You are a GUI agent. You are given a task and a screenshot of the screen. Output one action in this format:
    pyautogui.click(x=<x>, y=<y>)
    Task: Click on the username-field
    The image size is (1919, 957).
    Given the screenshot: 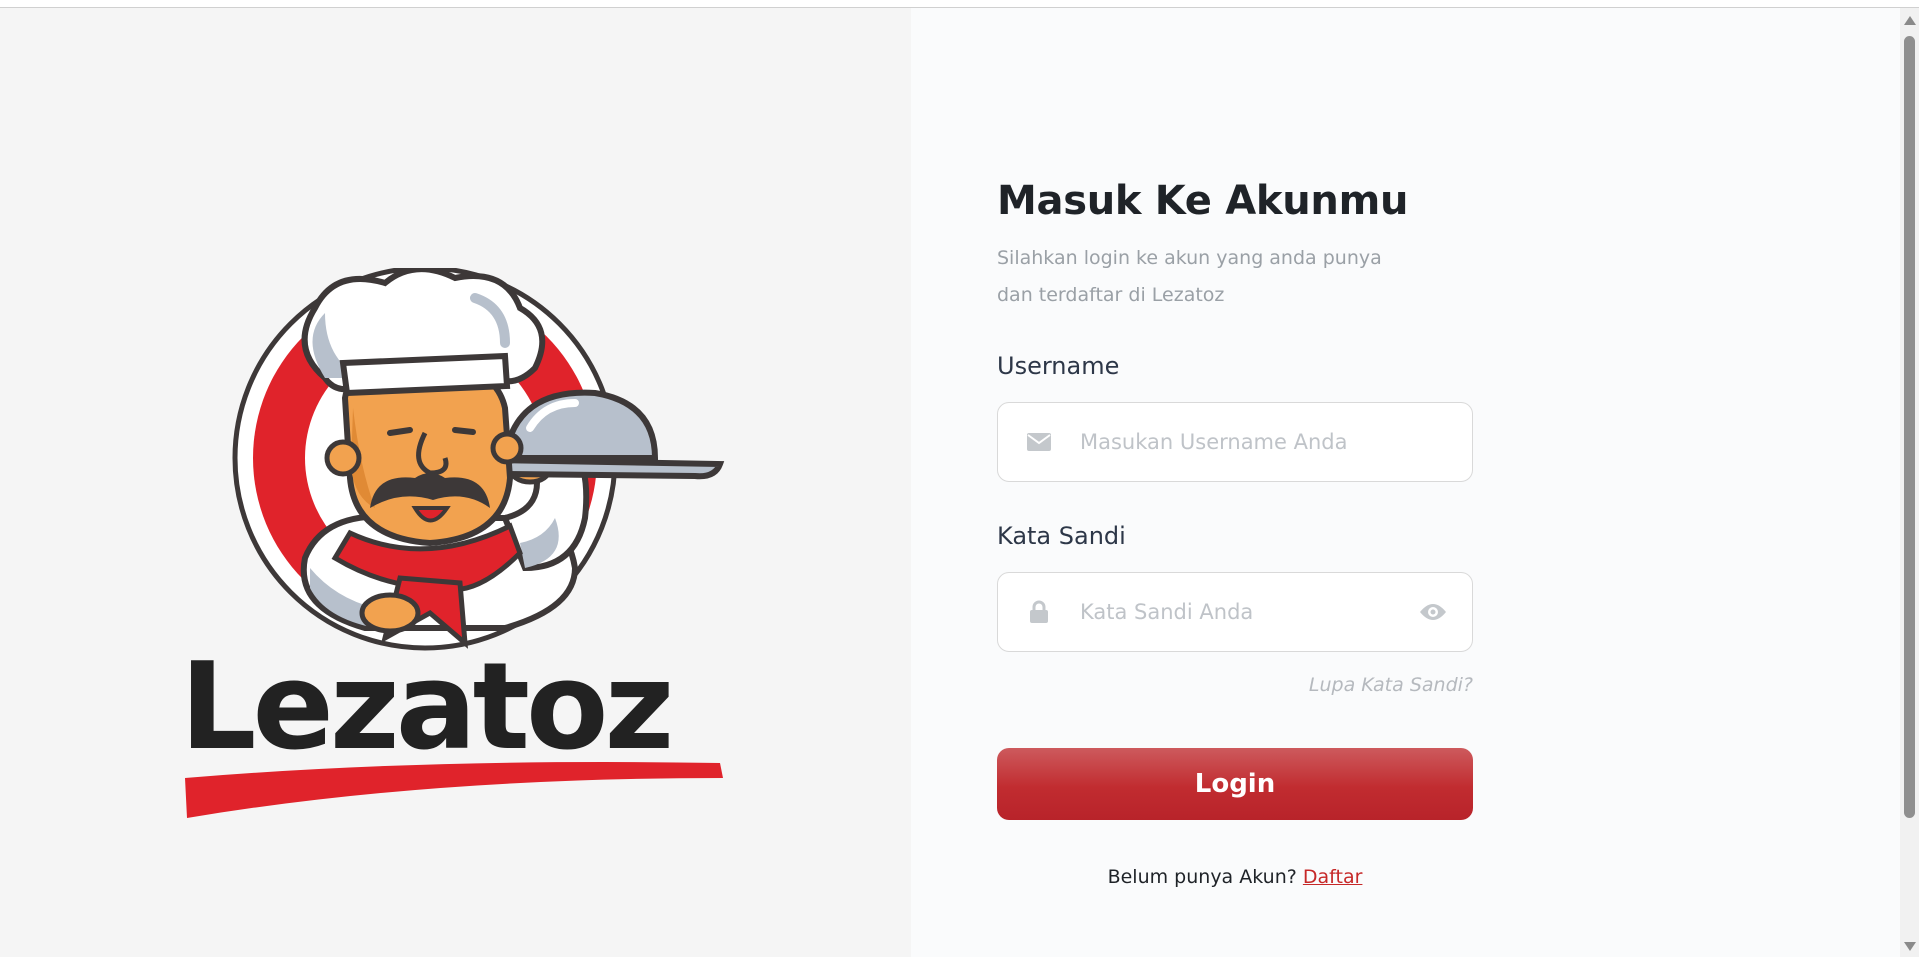 What is the action you would take?
    pyautogui.click(x=1235, y=442)
    